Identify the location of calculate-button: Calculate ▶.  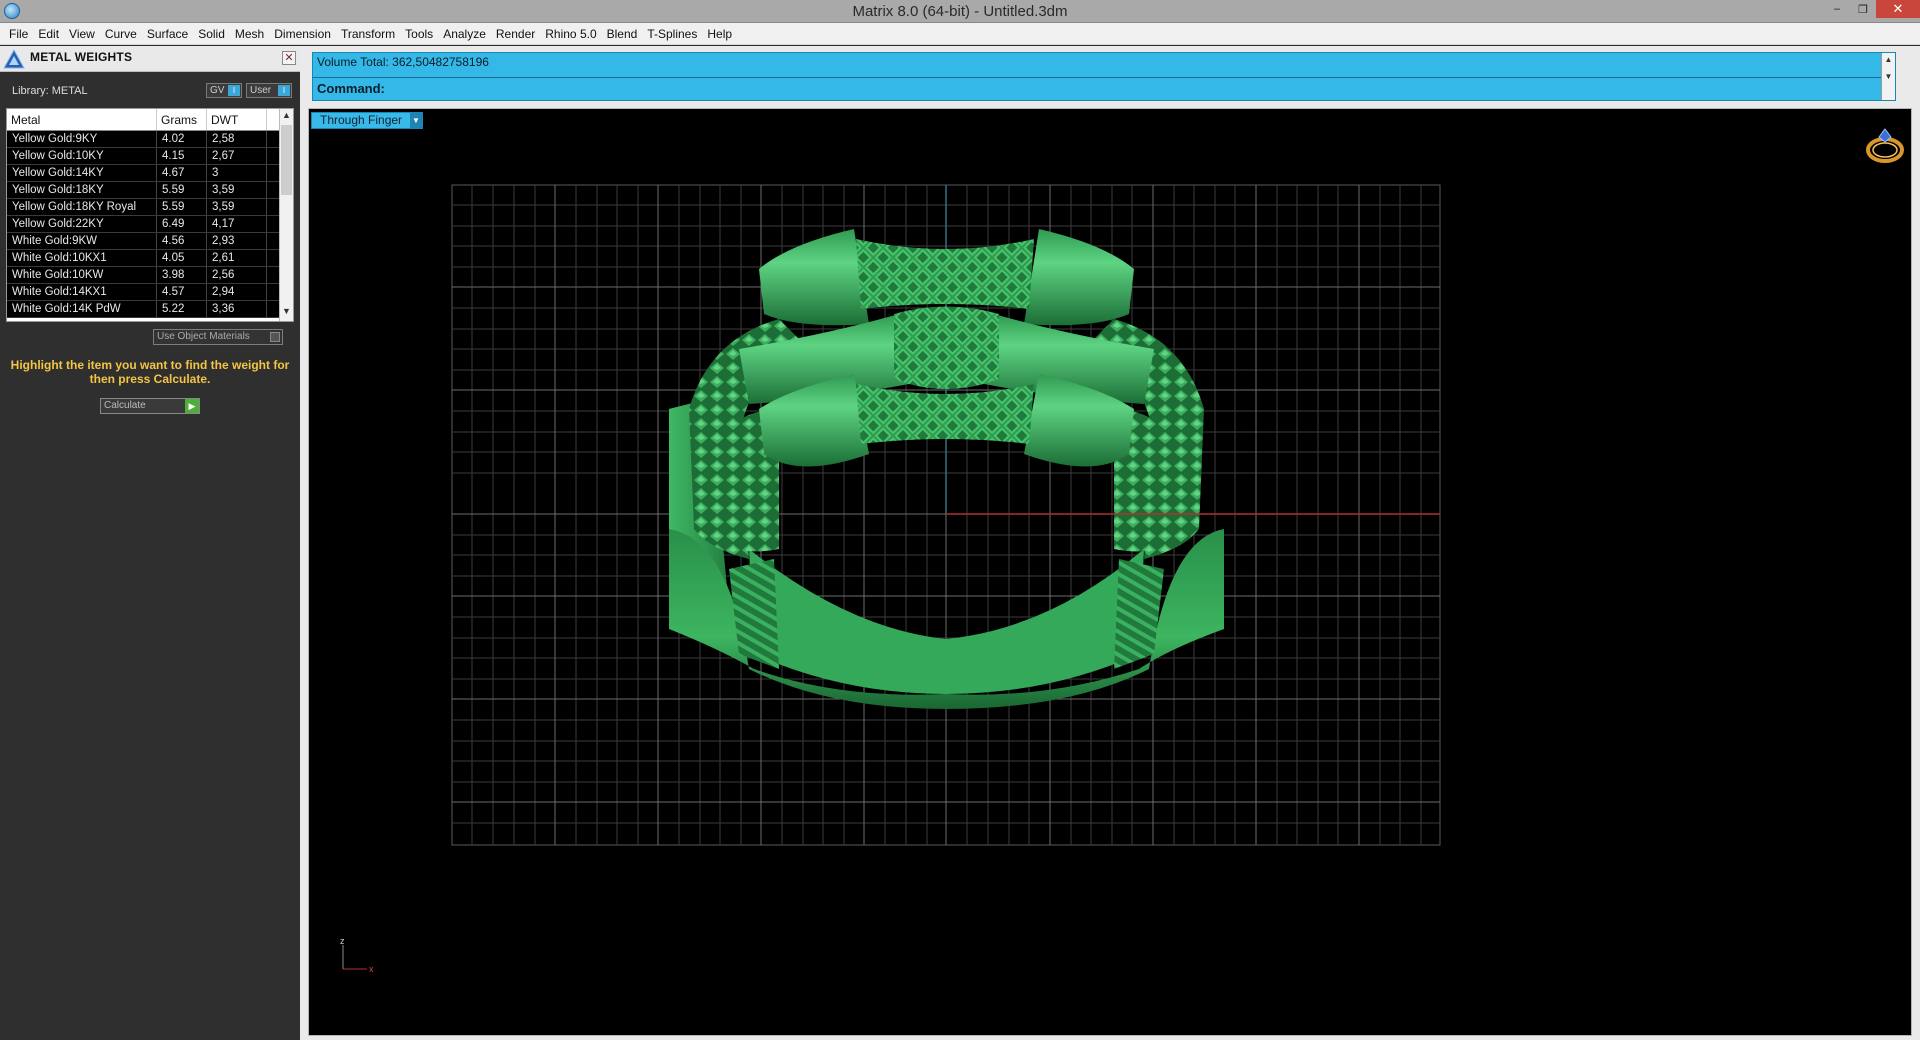
(150, 406).